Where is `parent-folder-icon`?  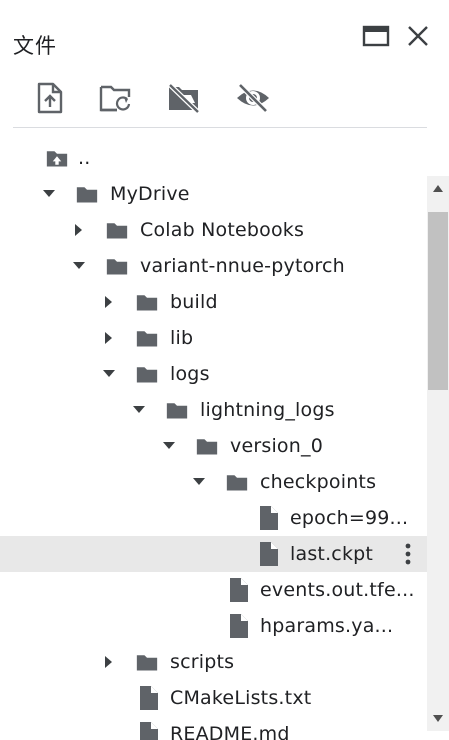 parent-folder-icon is located at coordinates (57, 158).